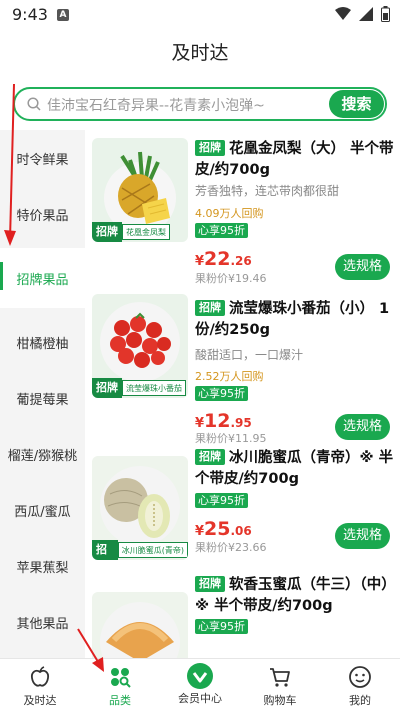  What do you see at coordinates (42, 566) in the screenshot?
I see `sidebar-item-apple-banana-pear: 苹果蕉梨` at bounding box center [42, 566].